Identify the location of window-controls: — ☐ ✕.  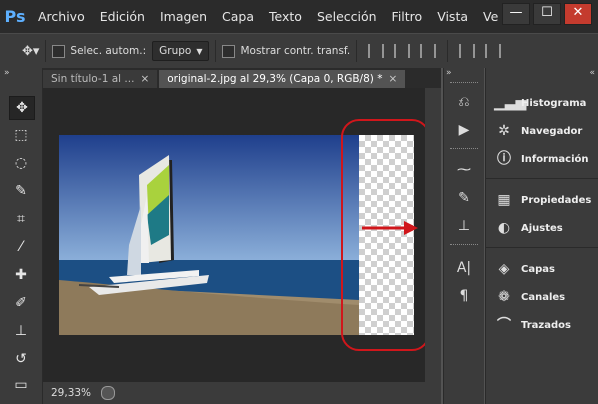
(545, 14).